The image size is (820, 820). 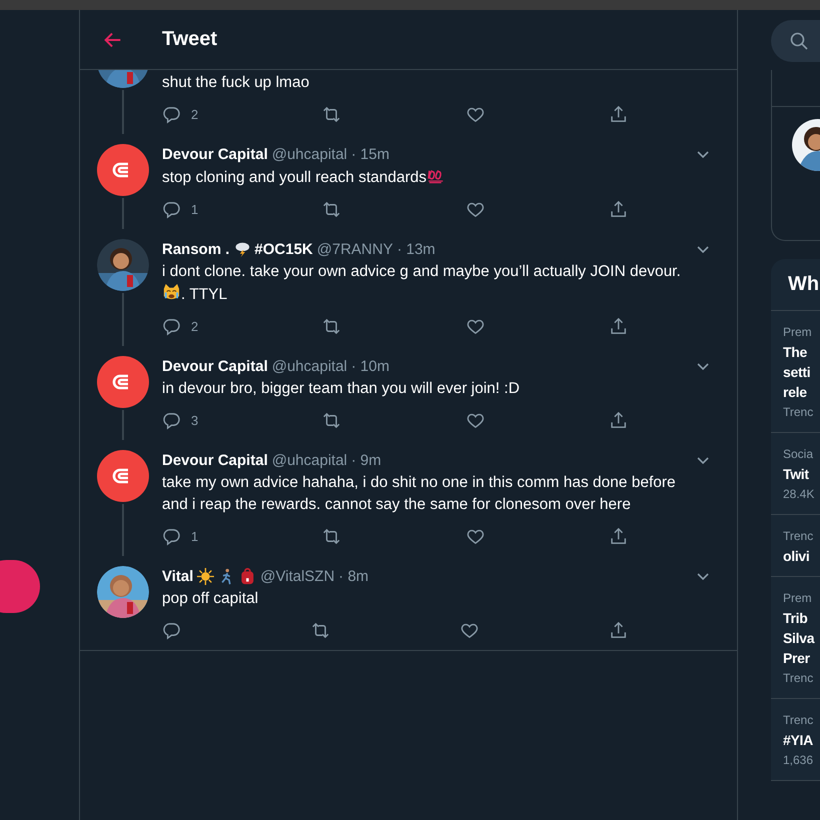 I want to click on trend-item: Trenc #YIA 1,636, so click(x=795, y=740).